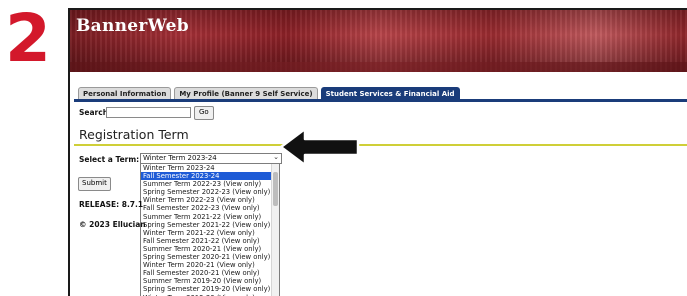 Image resolution: width=687 pixels, height=296 pixels. Describe the element at coordinates (378, 67) in the screenshot. I see `banner-strip` at that location.